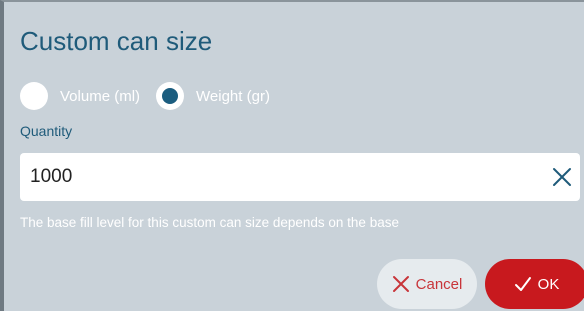  I want to click on radio-weight-button, so click(170, 96).